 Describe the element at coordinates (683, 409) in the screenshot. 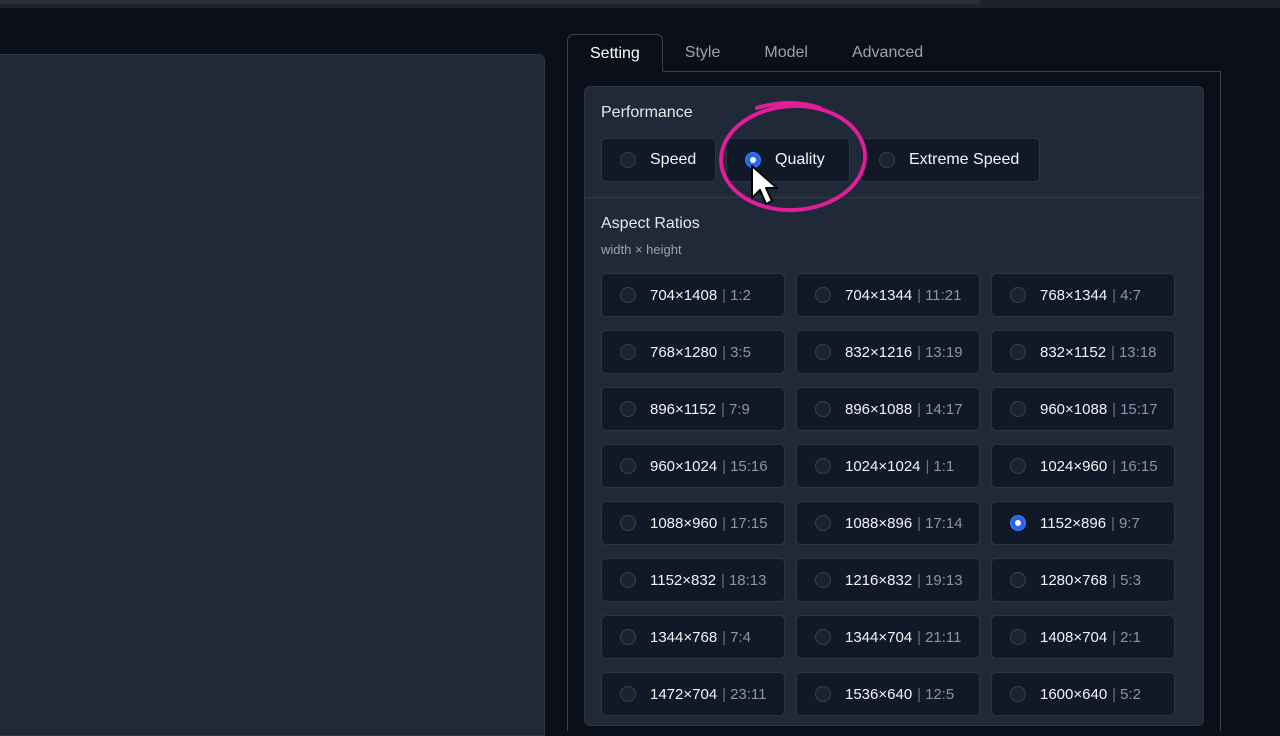

I see `aspect-ratio-size: 896×1152` at that location.